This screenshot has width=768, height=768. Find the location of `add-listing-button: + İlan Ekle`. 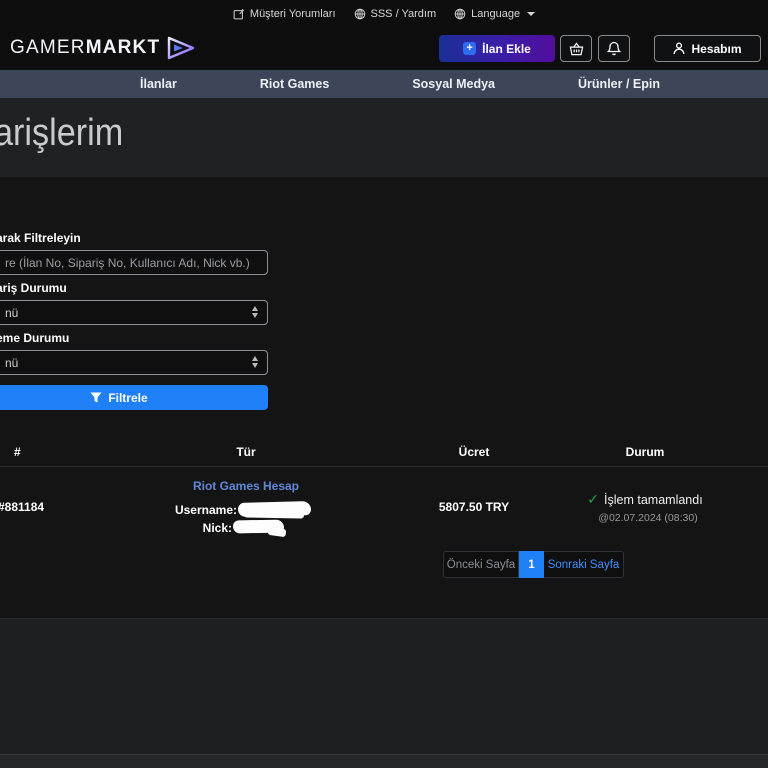

add-listing-button: + İlan Ekle is located at coordinates (497, 48).